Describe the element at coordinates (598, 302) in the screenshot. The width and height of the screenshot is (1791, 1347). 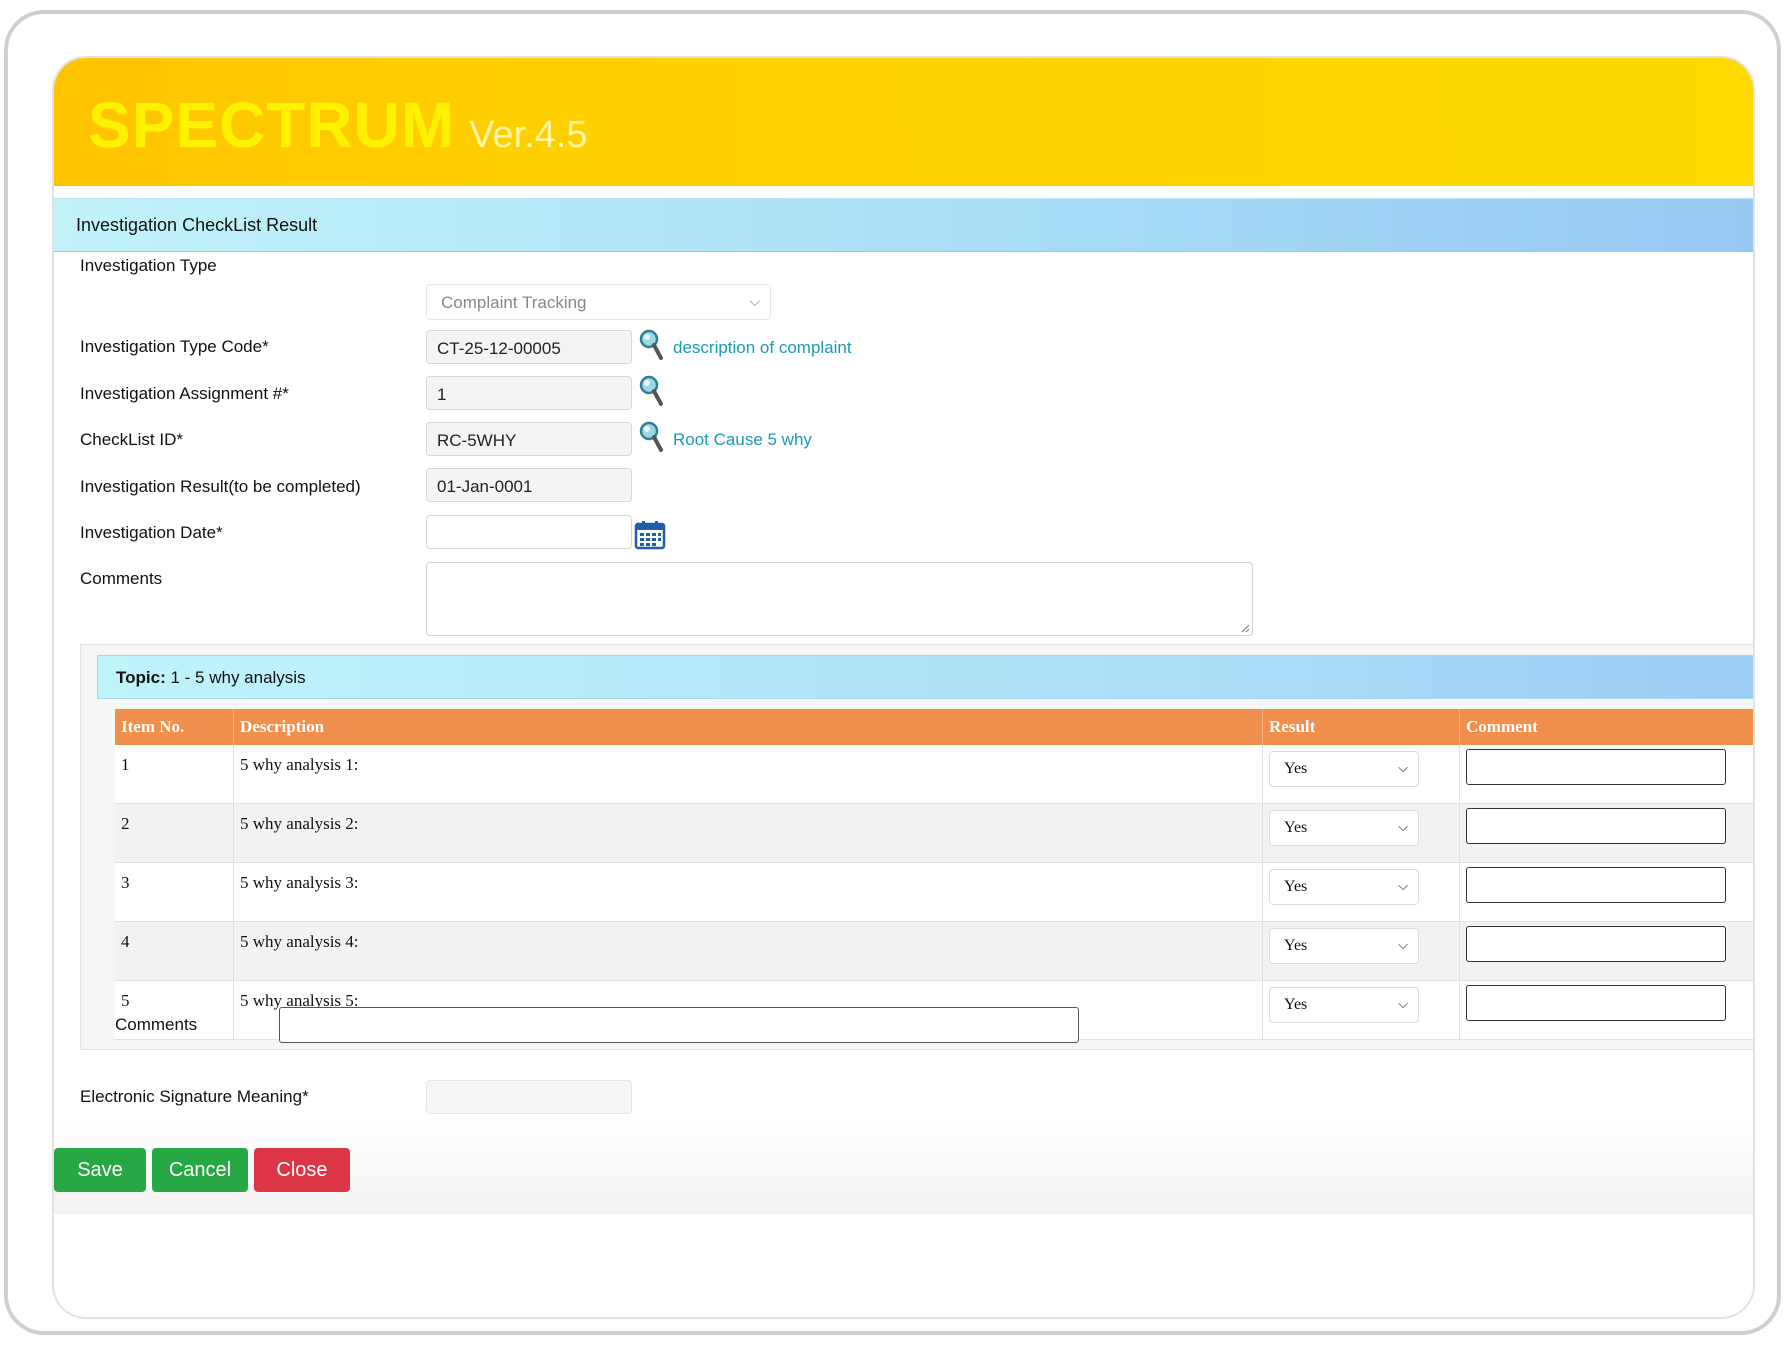
I see `investigation-type-select: Complaint Tracking ⌵` at that location.